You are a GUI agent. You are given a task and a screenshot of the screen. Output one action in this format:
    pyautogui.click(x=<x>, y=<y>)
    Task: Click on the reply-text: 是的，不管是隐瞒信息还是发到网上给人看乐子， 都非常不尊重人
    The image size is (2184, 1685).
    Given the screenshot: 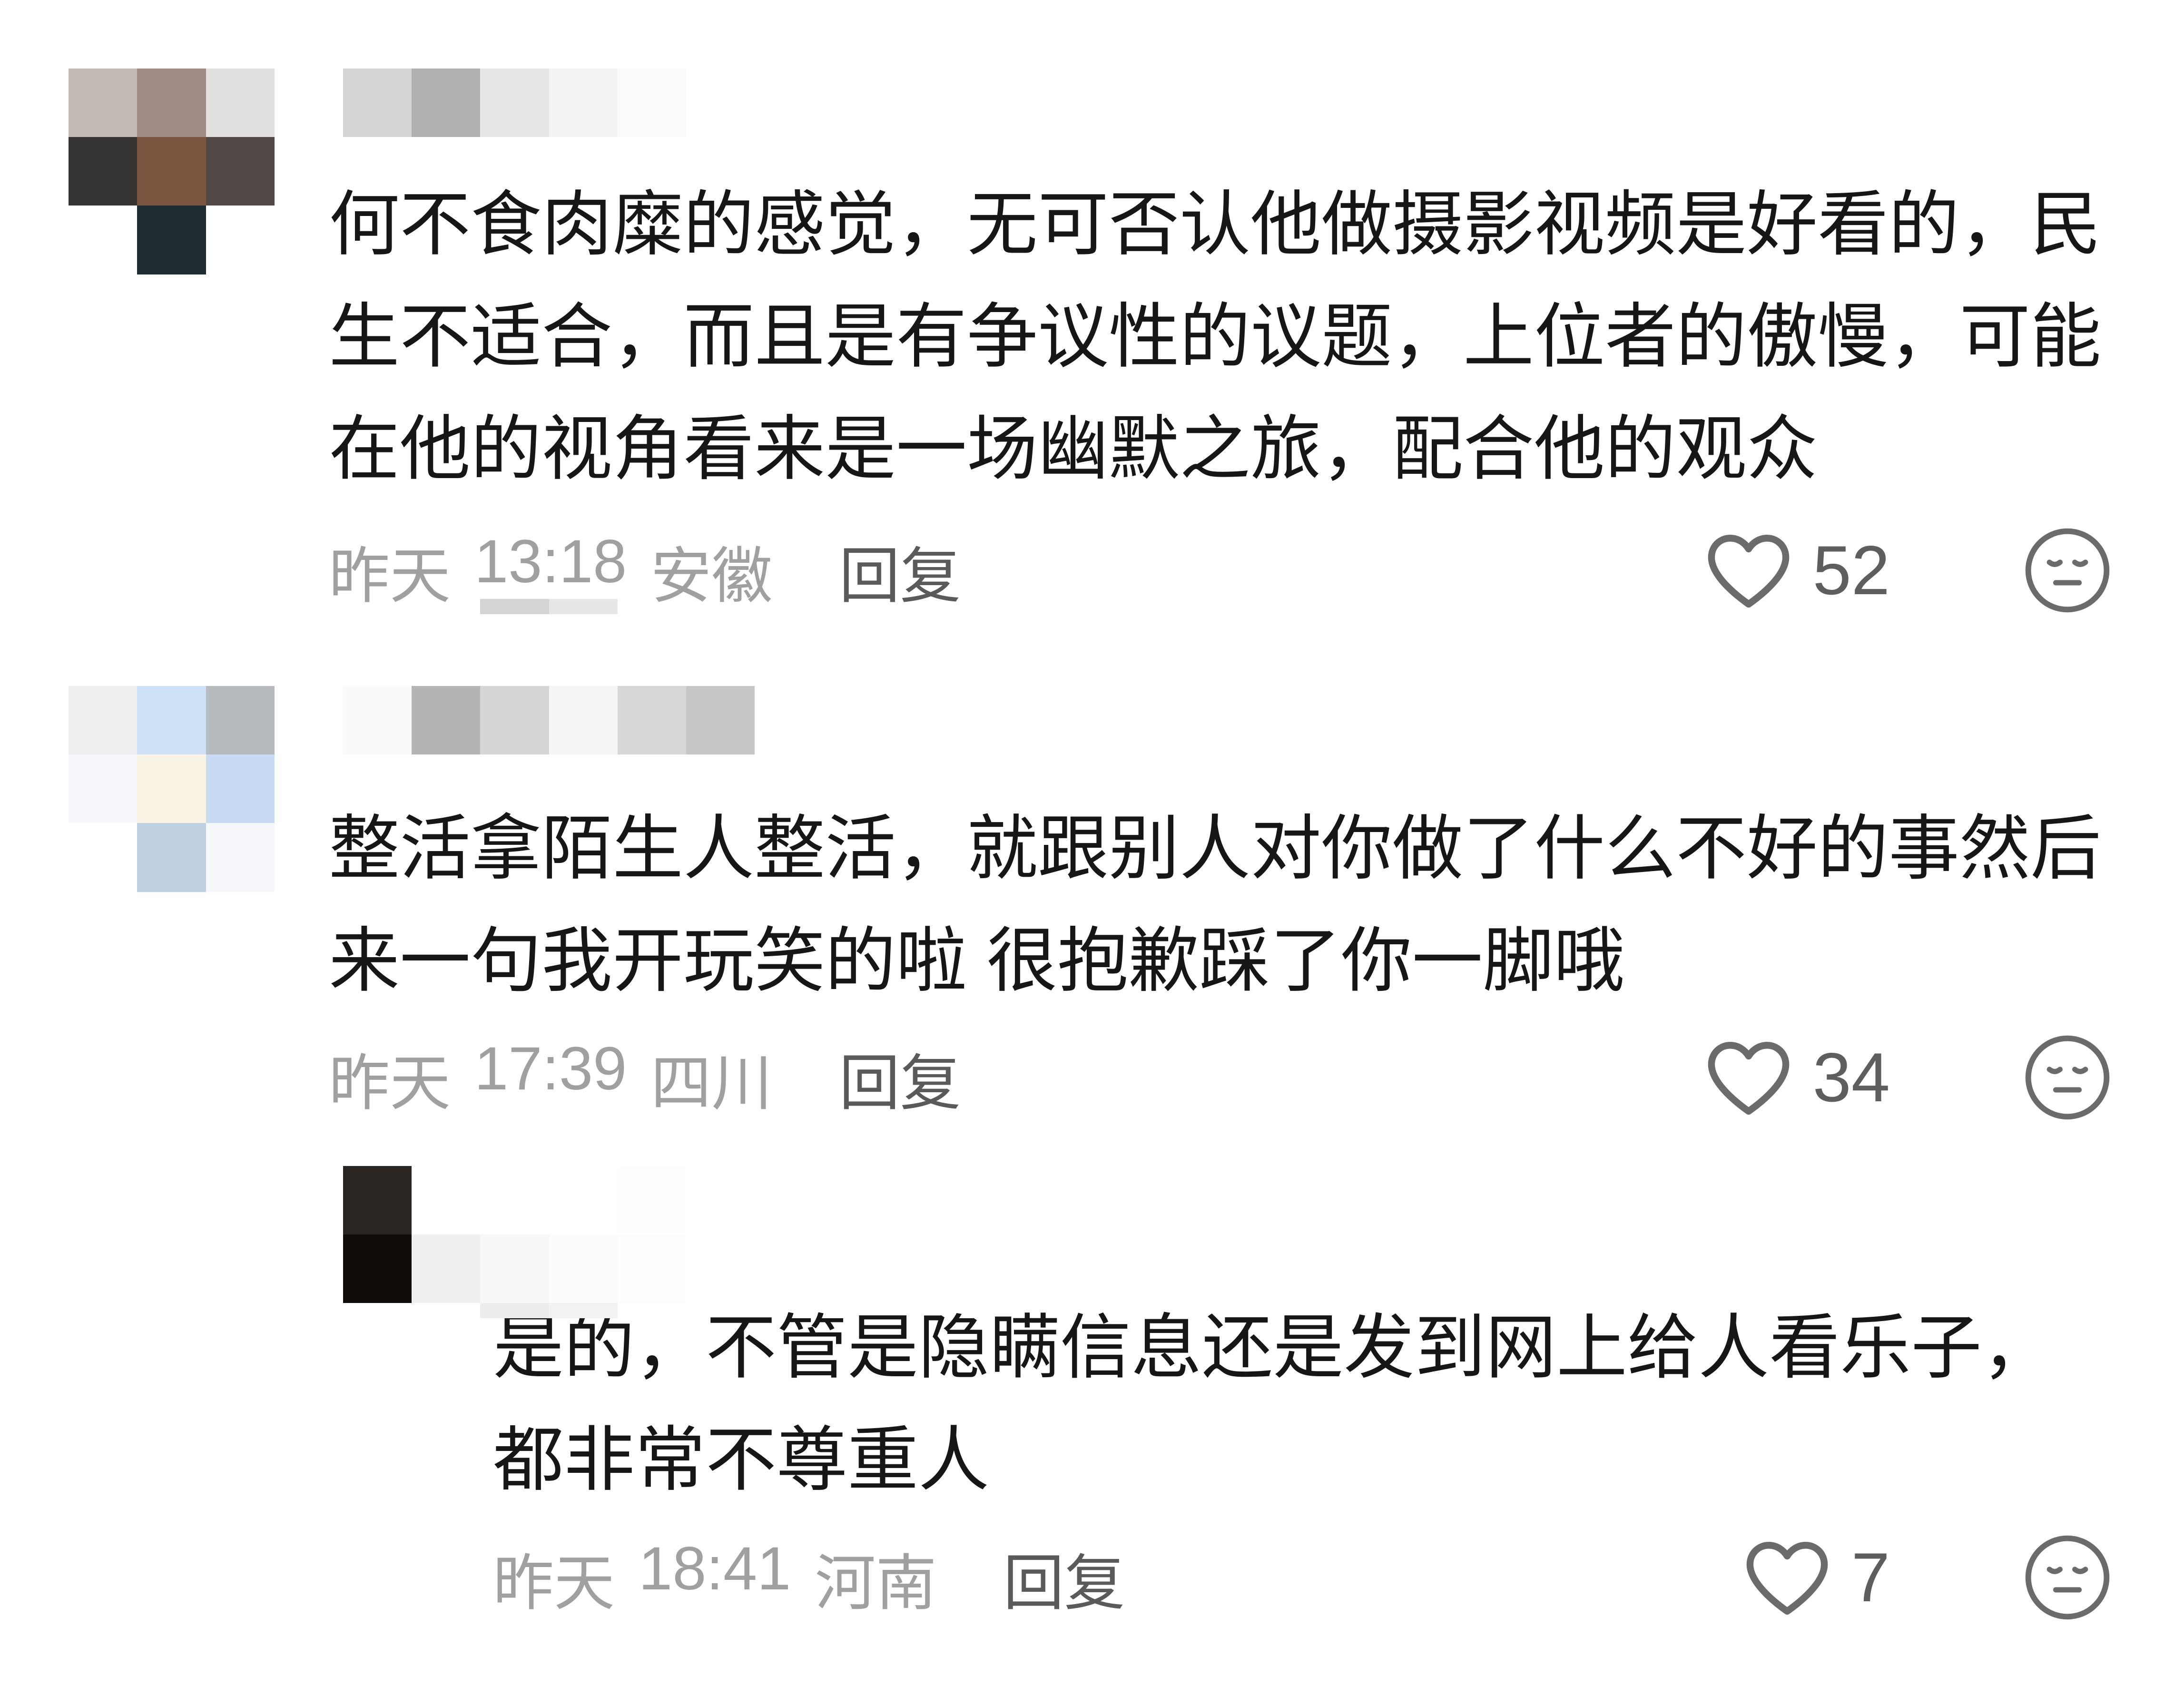 What is the action you would take?
    pyautogui.click(x=1273, y=1404)
    